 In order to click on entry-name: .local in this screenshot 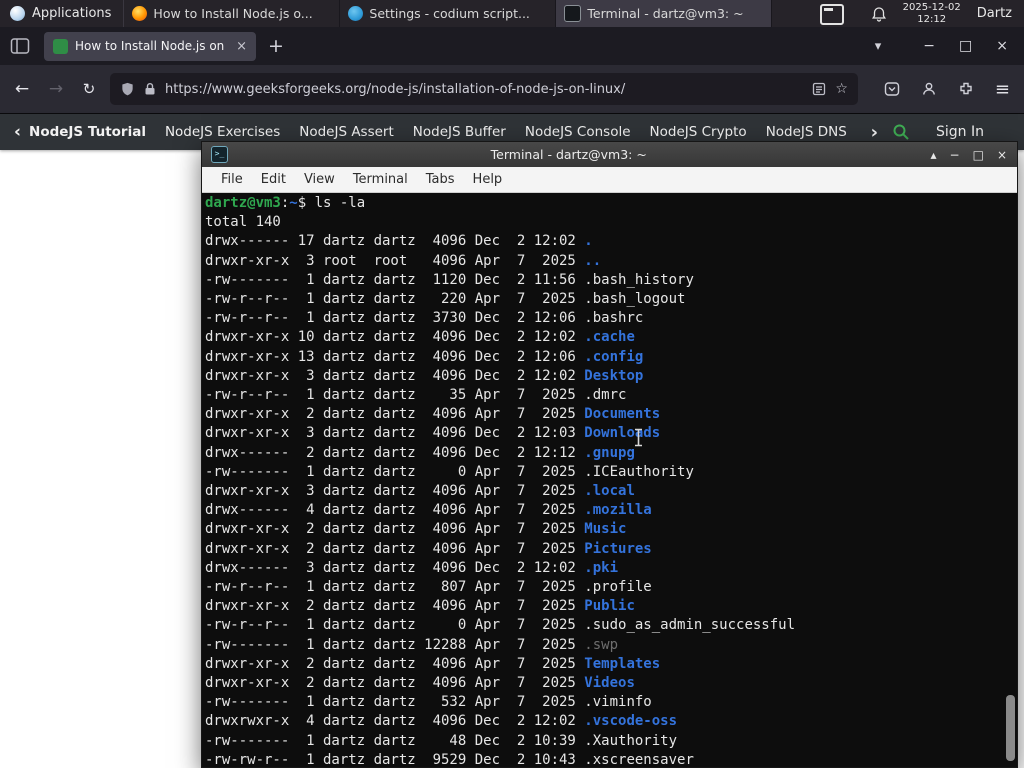, I will do `click(609, 491)`.